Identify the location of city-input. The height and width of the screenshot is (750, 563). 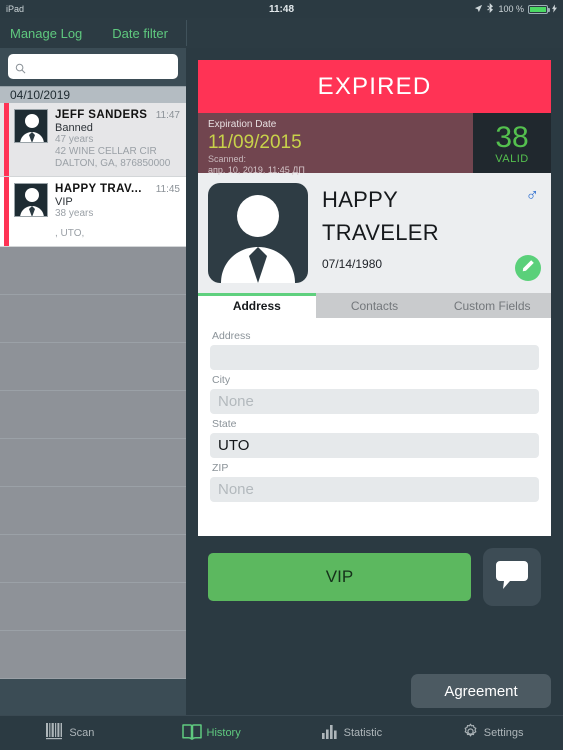
(374, 401).